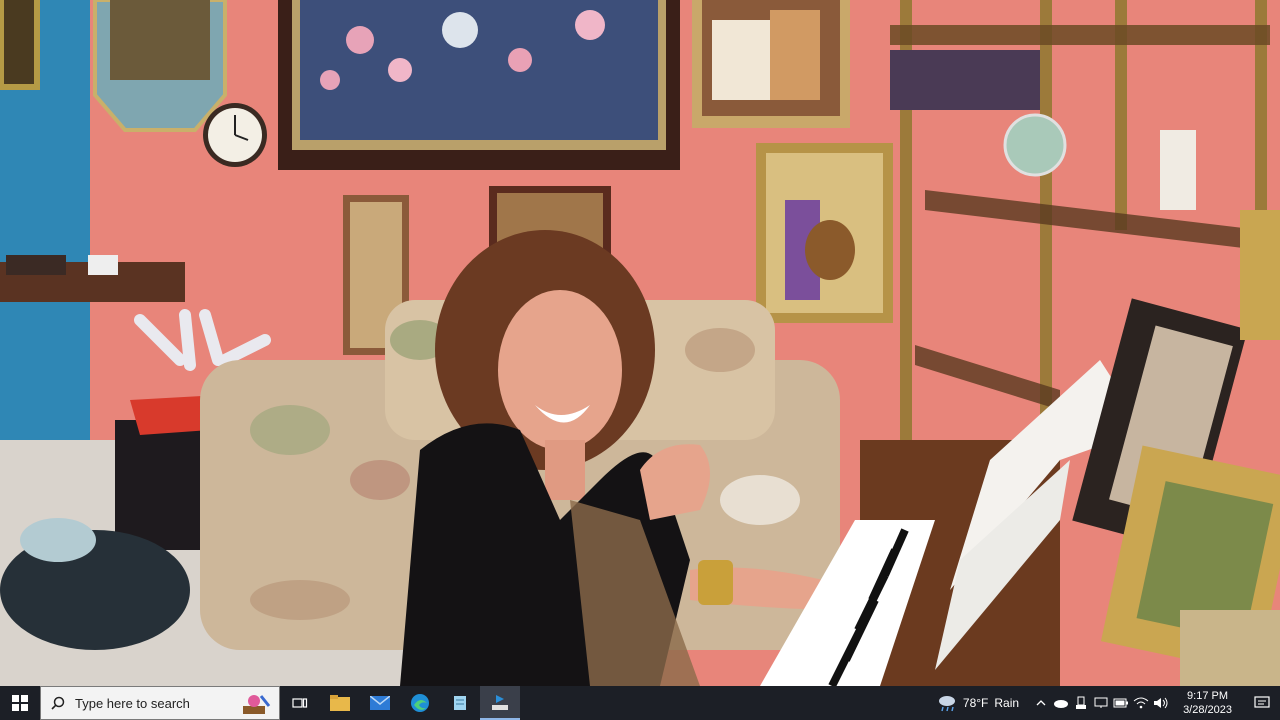  I want to click on start-button, so click(20, 703).